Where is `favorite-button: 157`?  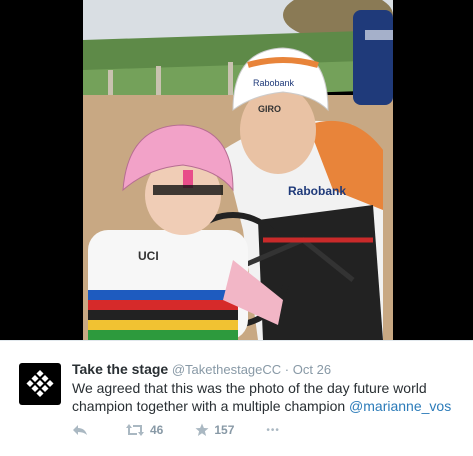
favorite-button: 157 is located at coordinates (214, 430).